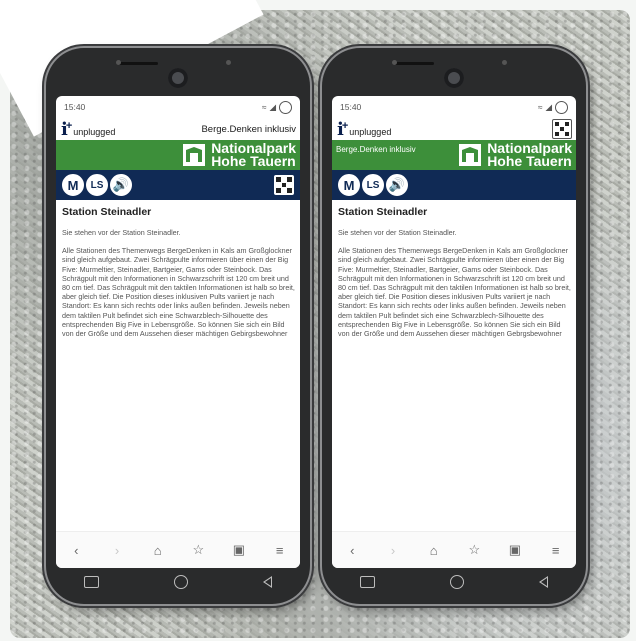  What do you see at coordinates (248, 129) in the screenshot?
I see `header-link: Berge.Denken inklusiv` at bounding box center [248, 129].